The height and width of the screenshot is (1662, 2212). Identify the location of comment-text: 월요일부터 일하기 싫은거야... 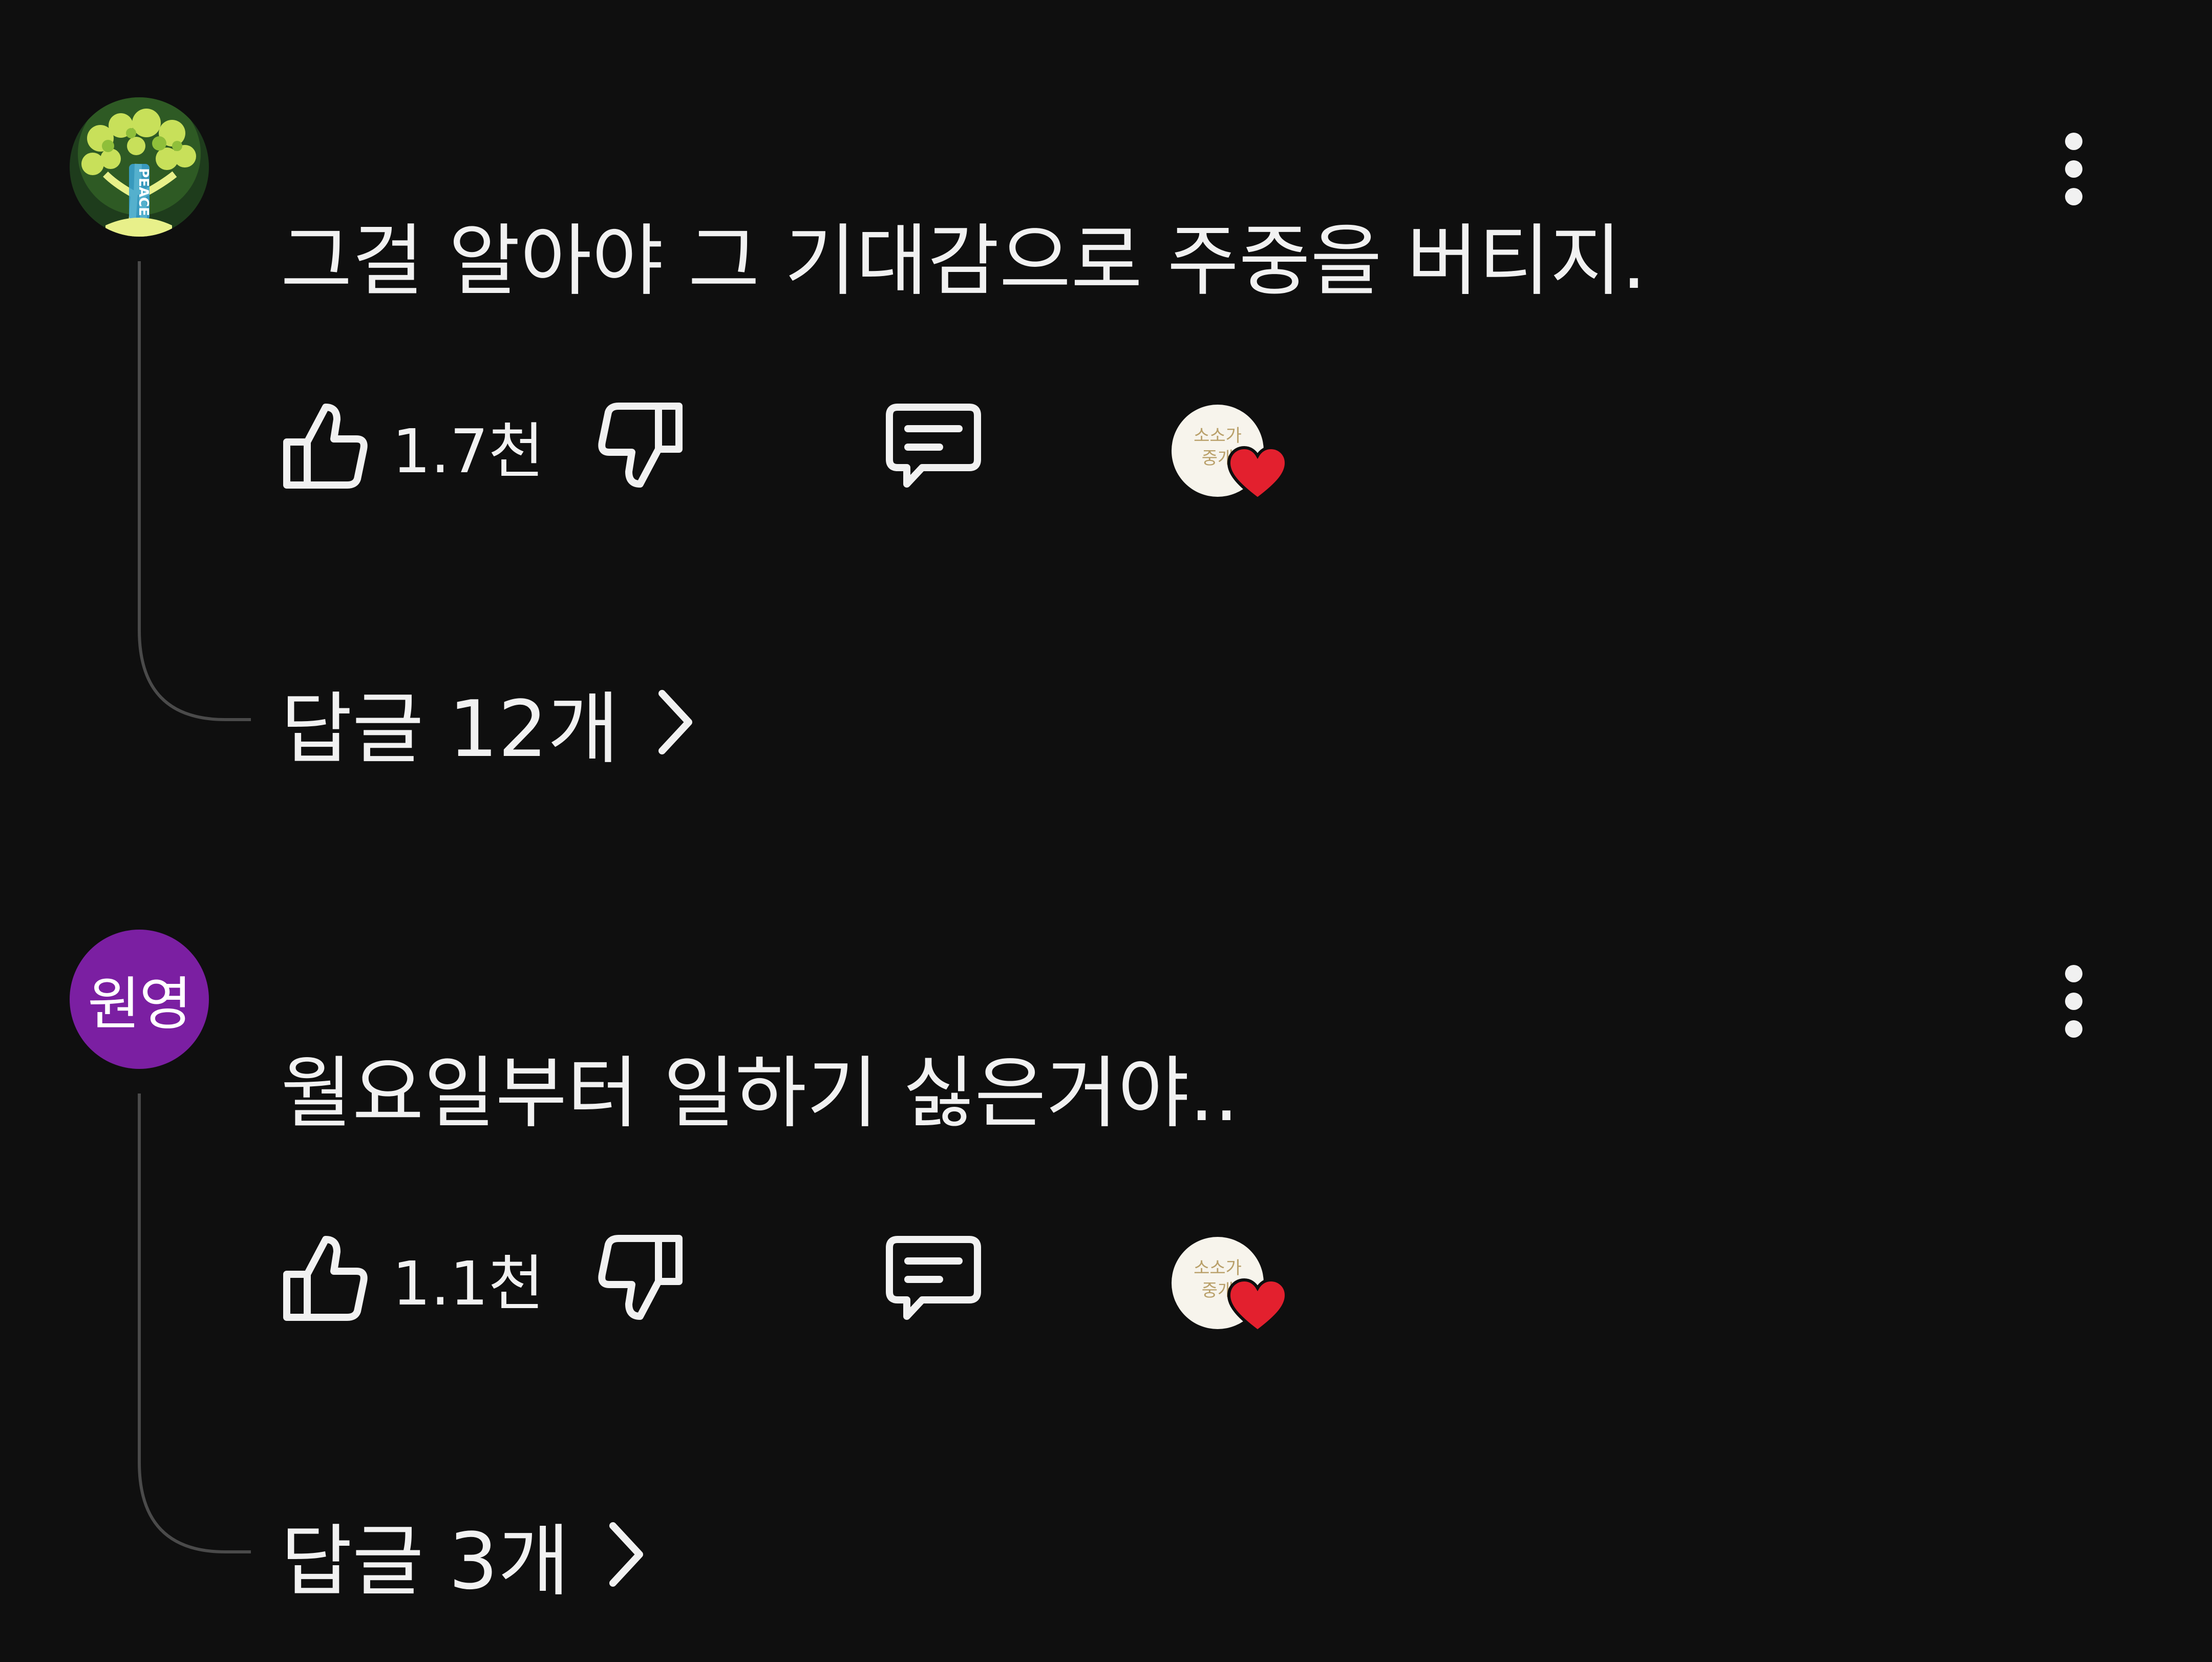
(760, 1093).